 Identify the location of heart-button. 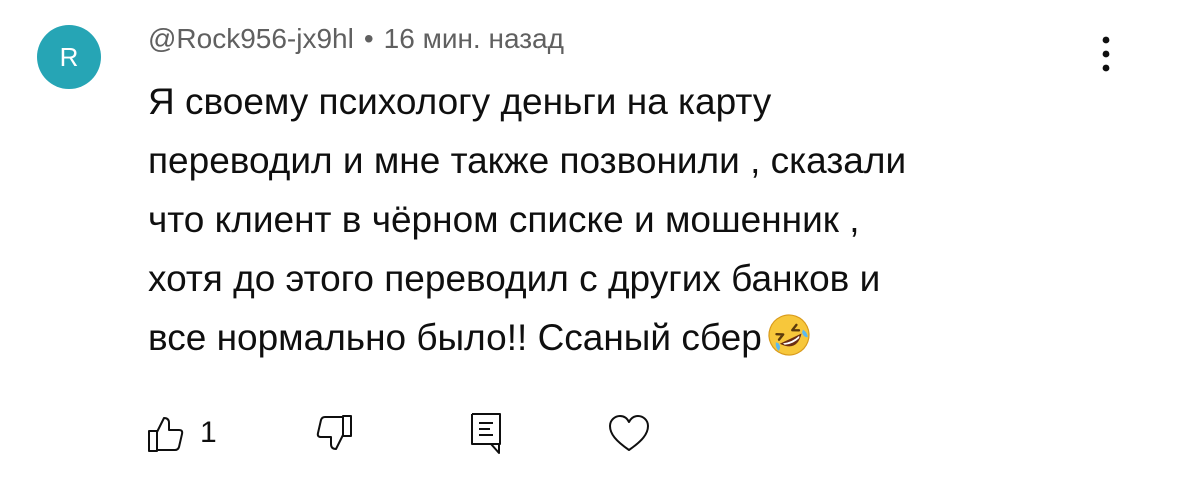
(629, 433).